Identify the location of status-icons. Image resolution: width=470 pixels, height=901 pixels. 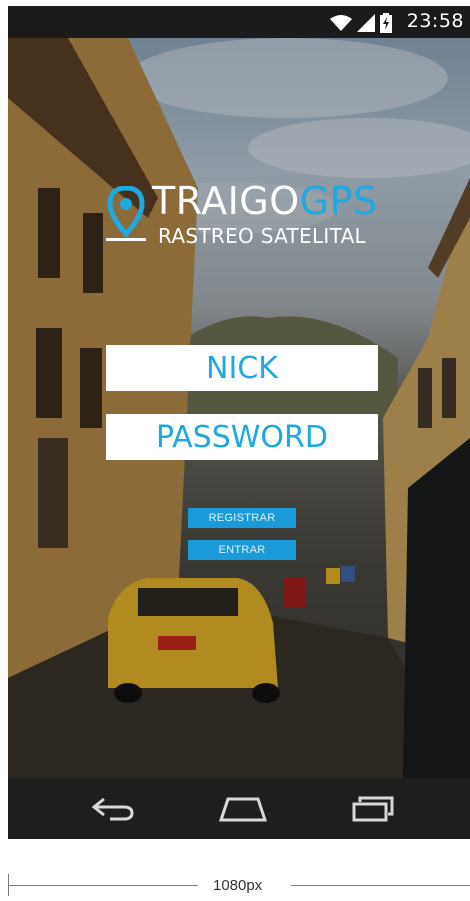
(361, 23).